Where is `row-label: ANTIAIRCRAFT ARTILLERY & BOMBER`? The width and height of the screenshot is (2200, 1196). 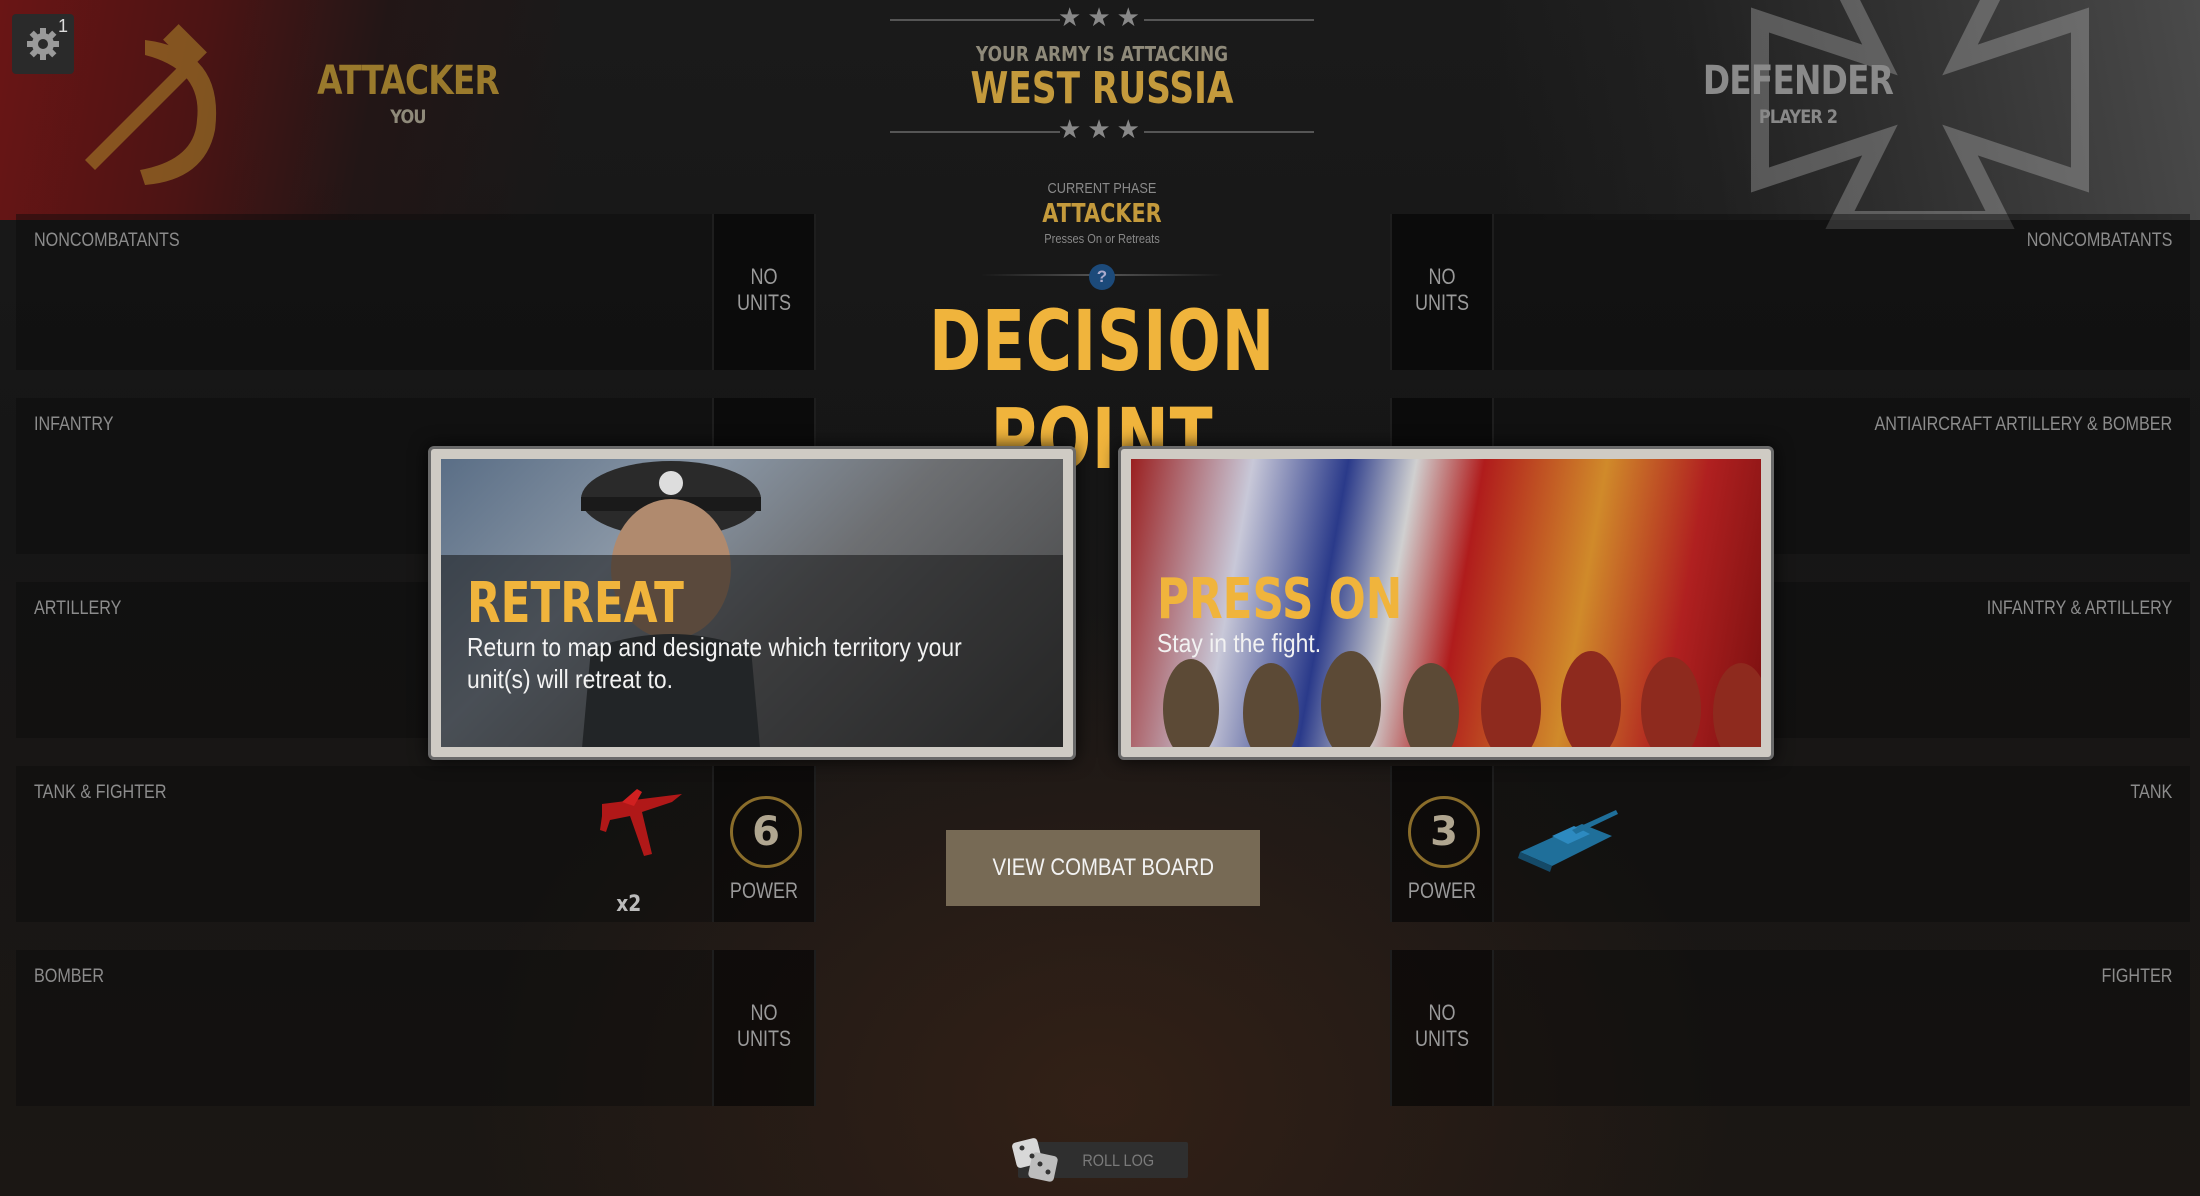
row-label: ANTIAIRCRAFT ARTILLERY & BOMBER is located at coordinates (2023, 424).